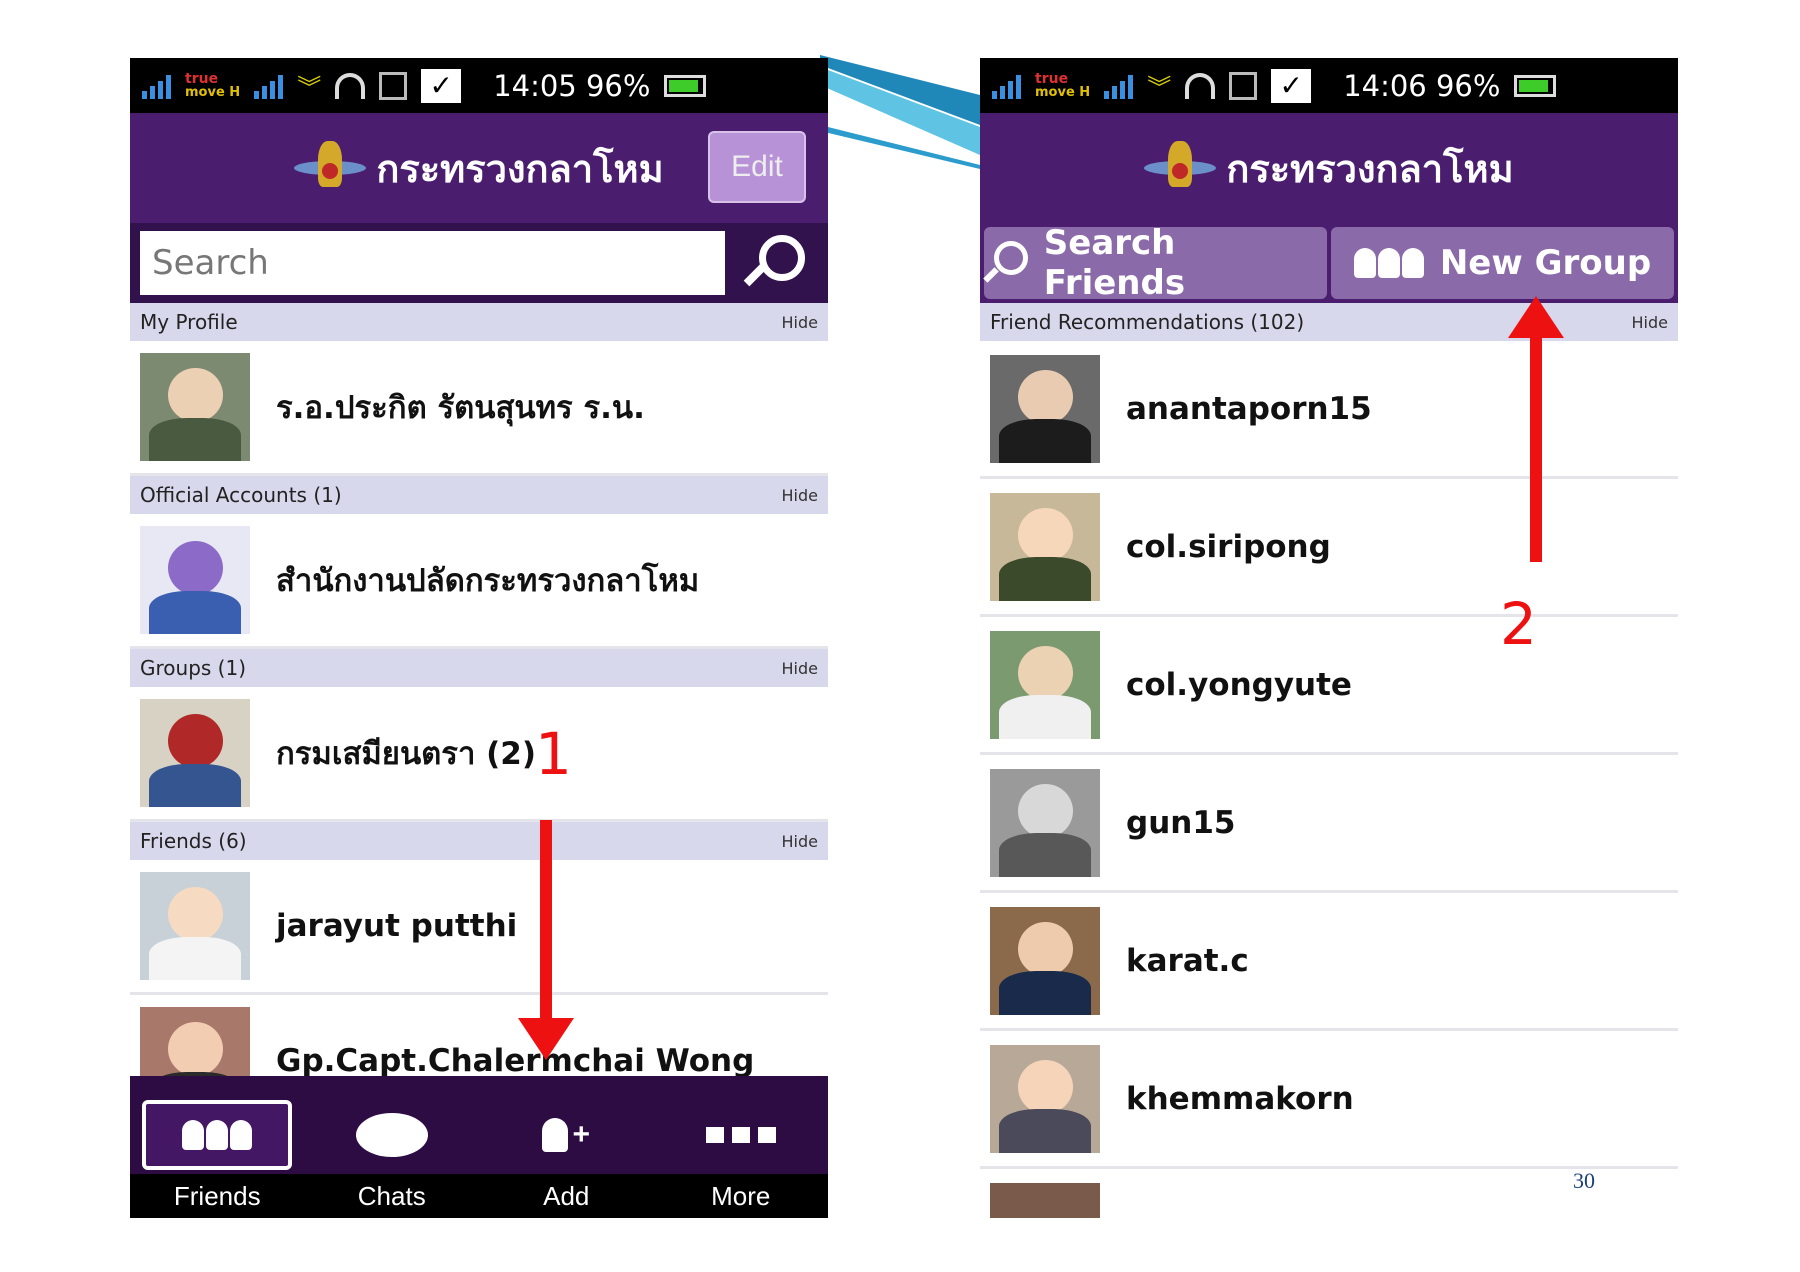  Describe the element at coordinates (757, 167) in the screenshot. I see `edit-button: Edit` at that location.